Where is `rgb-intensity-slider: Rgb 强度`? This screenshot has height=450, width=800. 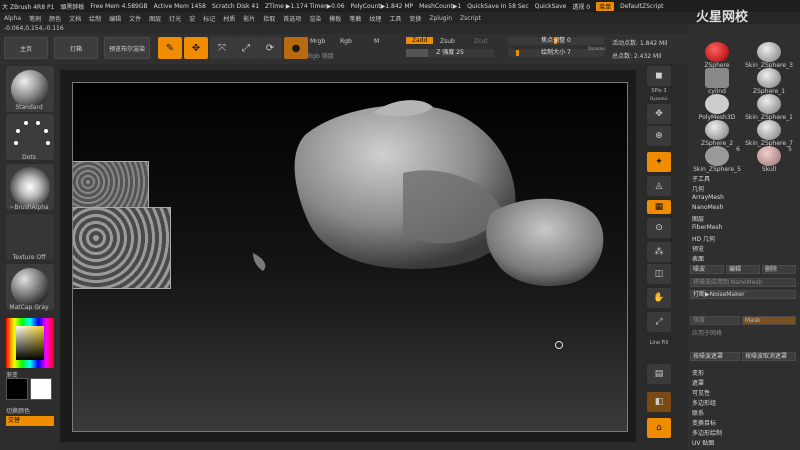
rgb-intensity-slider: Rgb 强度 is located at coordinates (321, 55).